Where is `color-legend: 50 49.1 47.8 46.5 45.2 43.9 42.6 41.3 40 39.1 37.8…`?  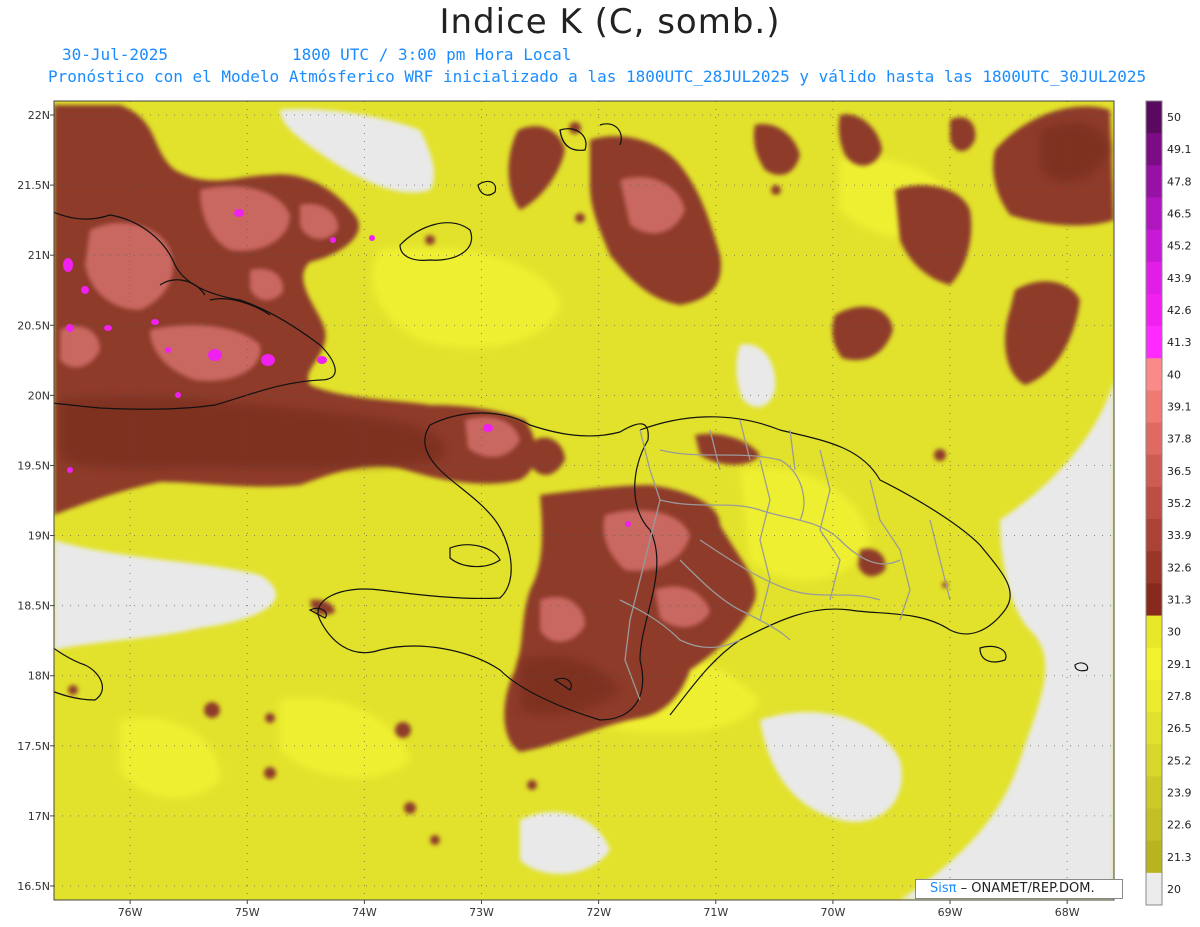
color-legend: 50 49.1 47.8 46.5 45.2 43.9 42.6 41.3 40 39.1 37.8… is located at coordinates (1168, 503).